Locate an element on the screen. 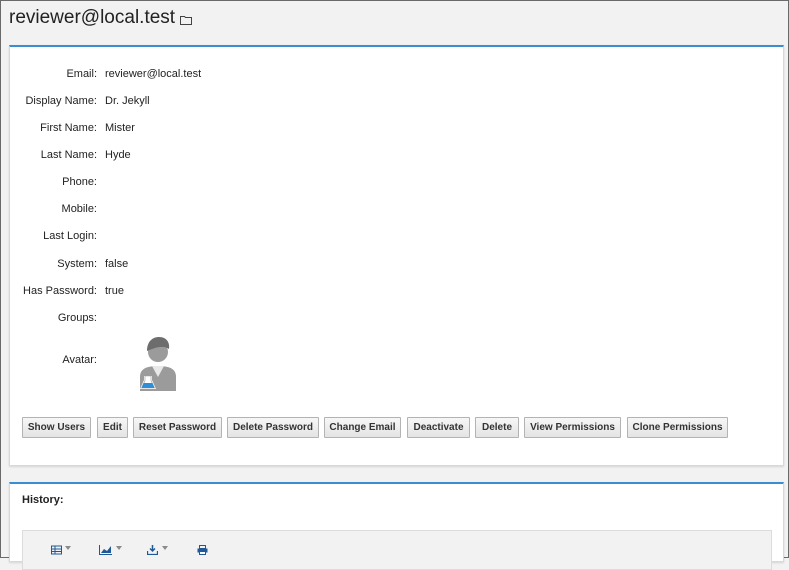 The image size is (789, 570). detail-row-last-login: Last Login: is located at coordinates (260, 238).